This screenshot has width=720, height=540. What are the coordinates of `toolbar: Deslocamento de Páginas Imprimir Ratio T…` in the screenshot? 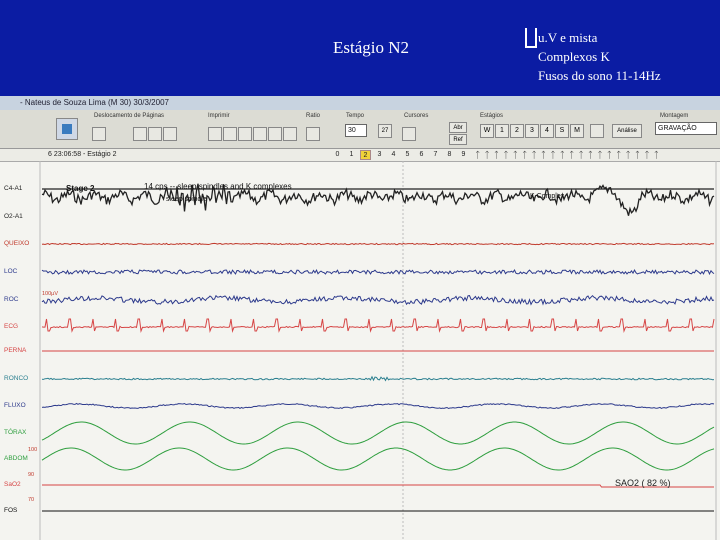 It's located at (360, 129).